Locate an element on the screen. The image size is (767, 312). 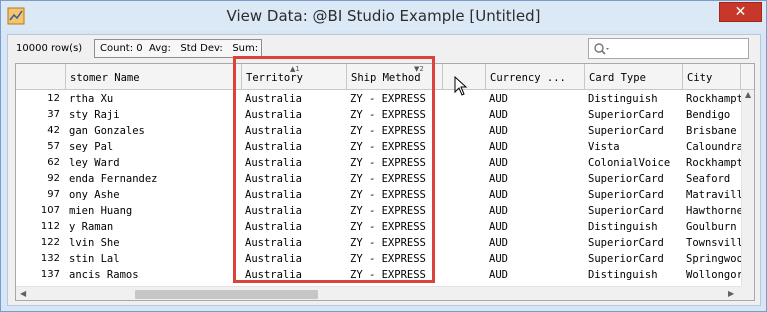
cell-customer-name: enda Fernandez is located at coordinates (154, 179).